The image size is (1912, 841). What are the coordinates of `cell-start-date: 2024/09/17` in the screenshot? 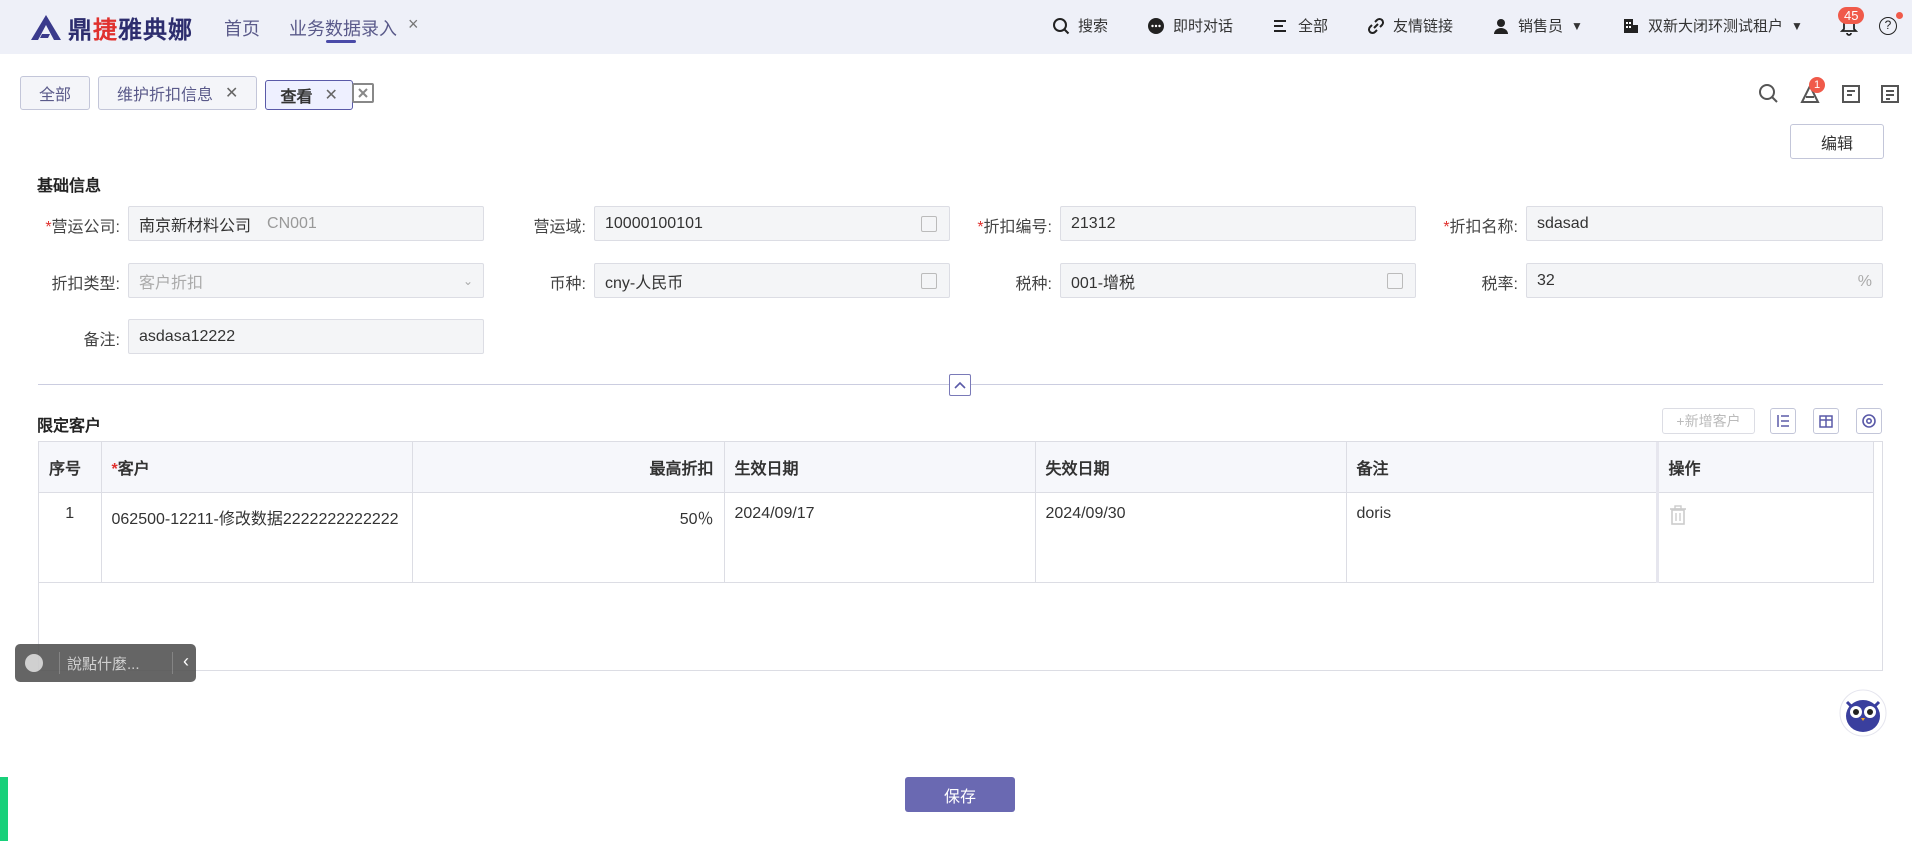 It's located at (880, 537).